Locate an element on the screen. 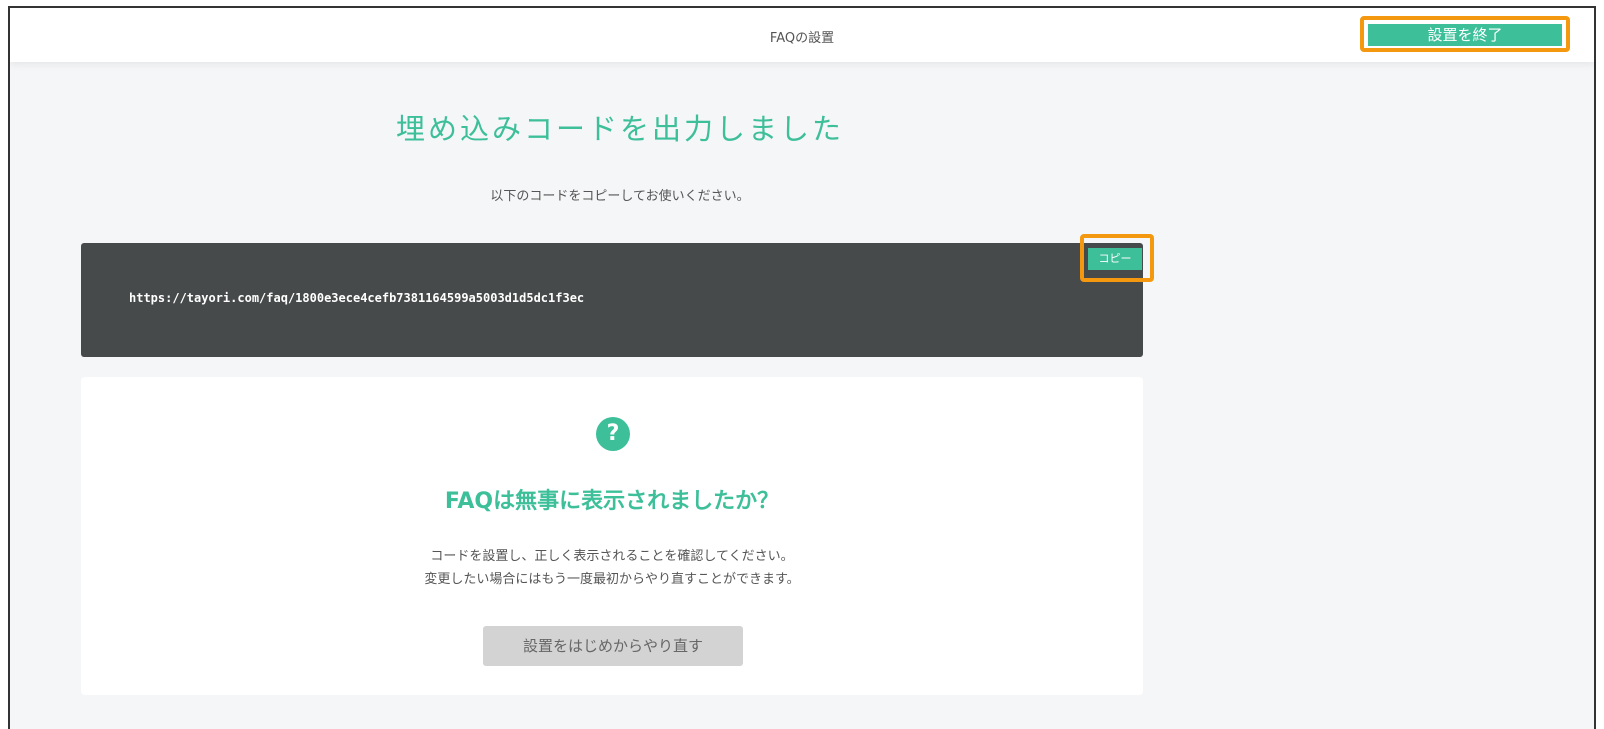 This screenshot has width=1604, height=729. card-title: FAQは無事に表示されましたか？ is located at coordinates (612, 501).